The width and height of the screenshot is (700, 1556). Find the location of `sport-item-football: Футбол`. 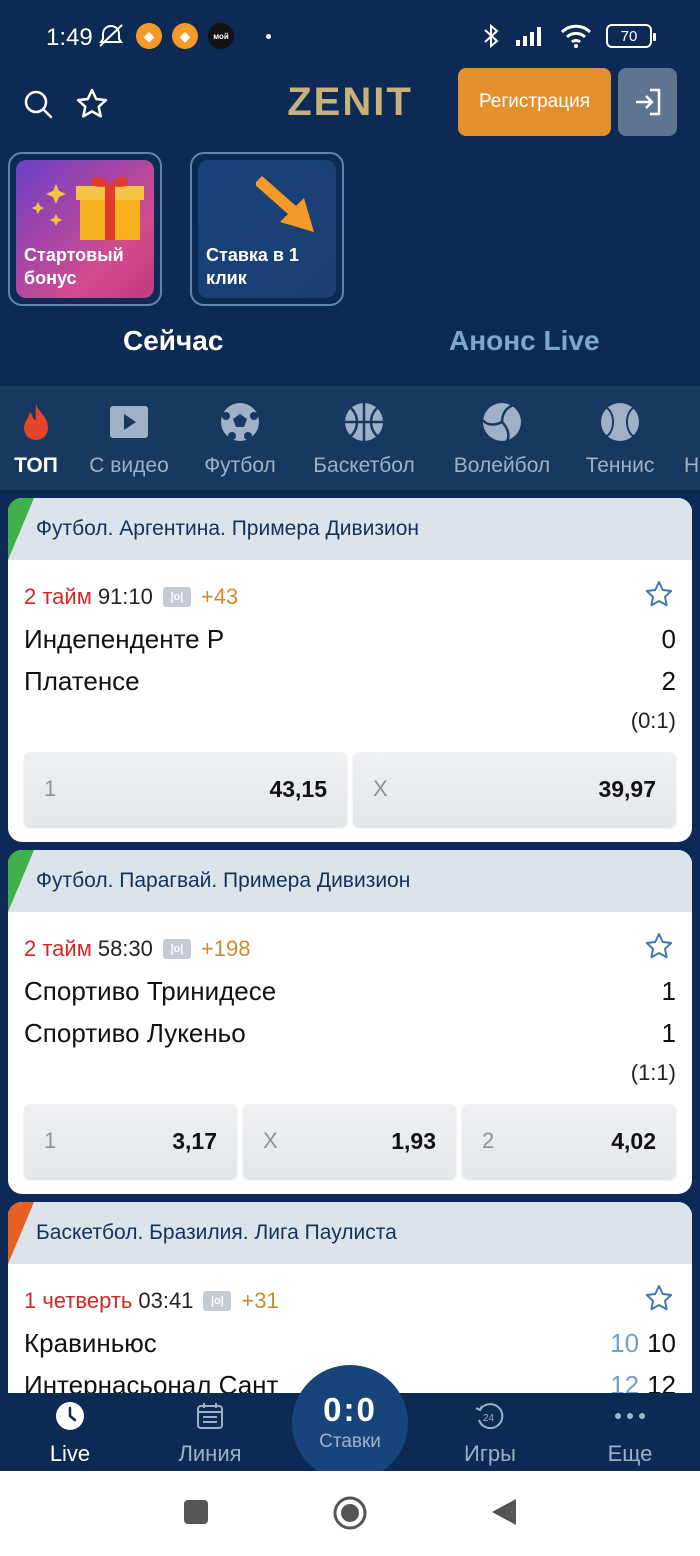

sport-item-football: Футбол is located at coordinates (240, 438).